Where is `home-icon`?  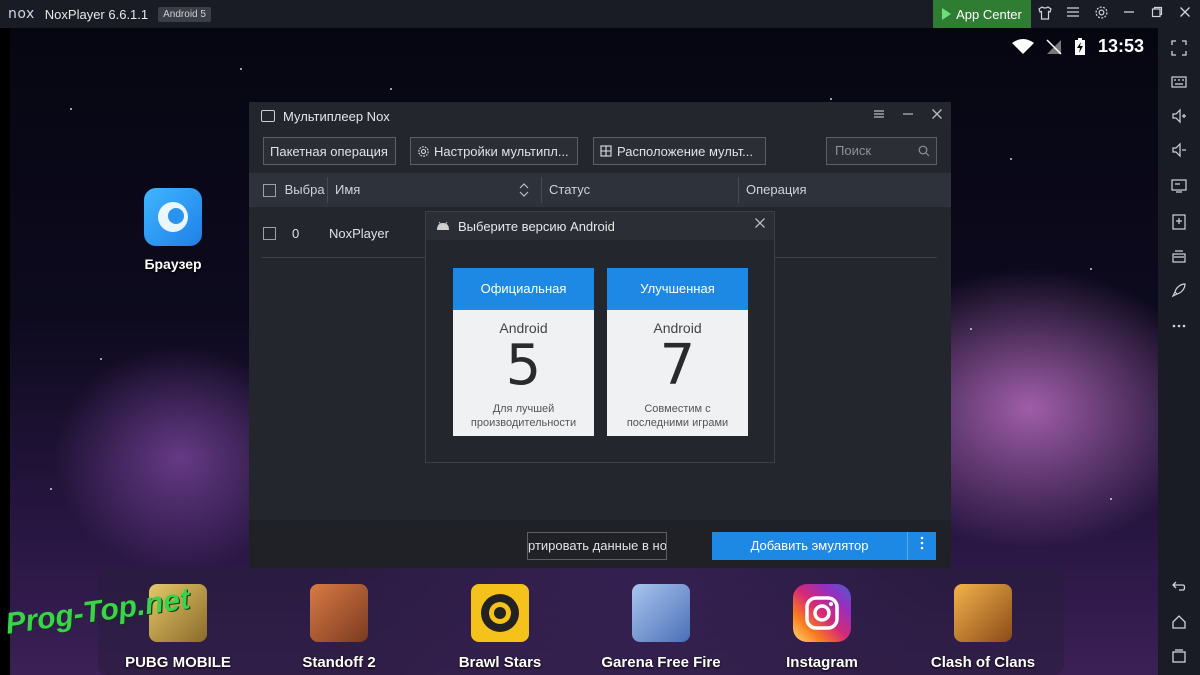
home-icon is located at coordinates (1179, 622).